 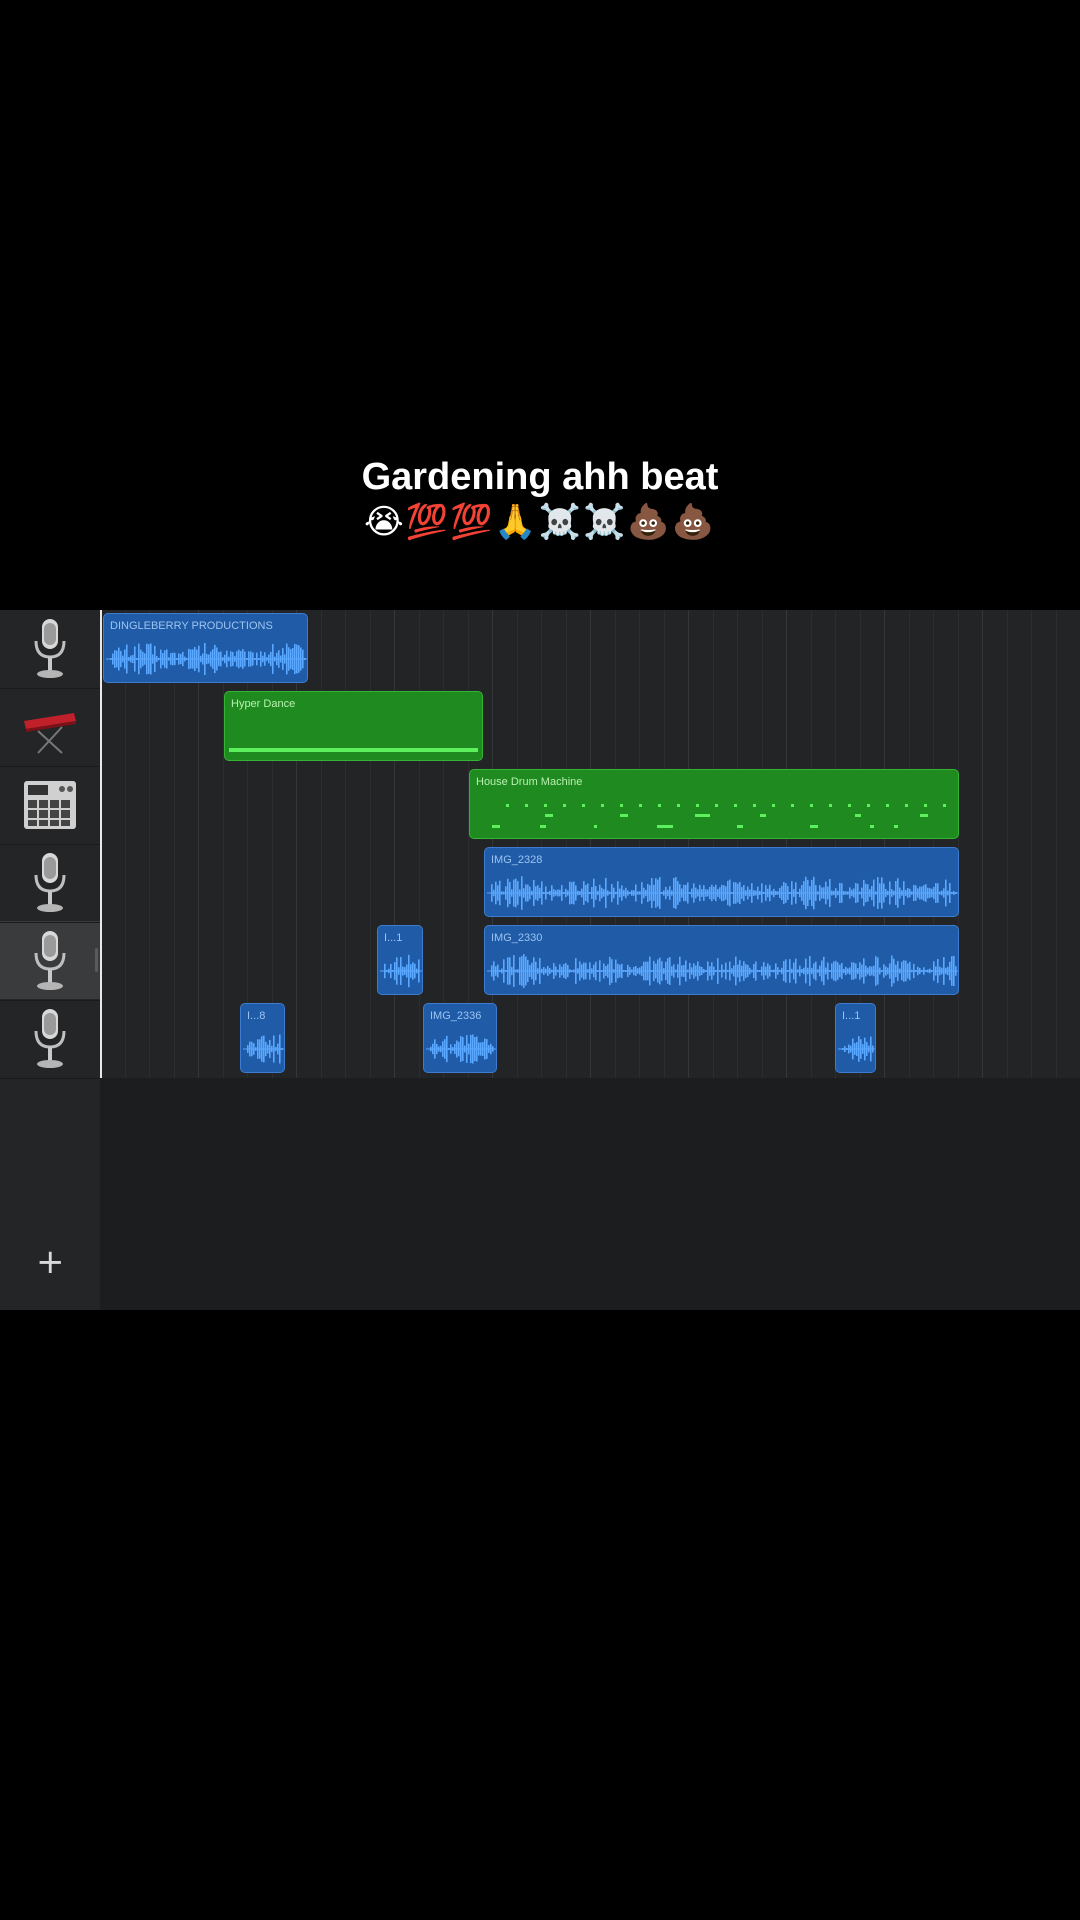 I want to click on add-track-button: +, so click(x=50, y=1262).